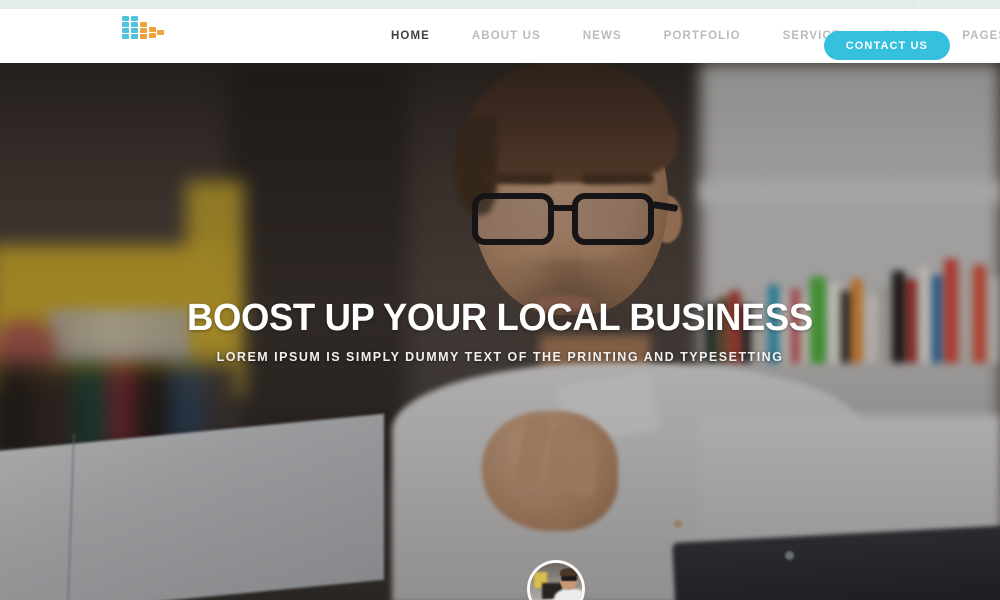 The height and width of the screenshot is (600, 1000). I want to click on nav-label: HOME, so click(410, 36).